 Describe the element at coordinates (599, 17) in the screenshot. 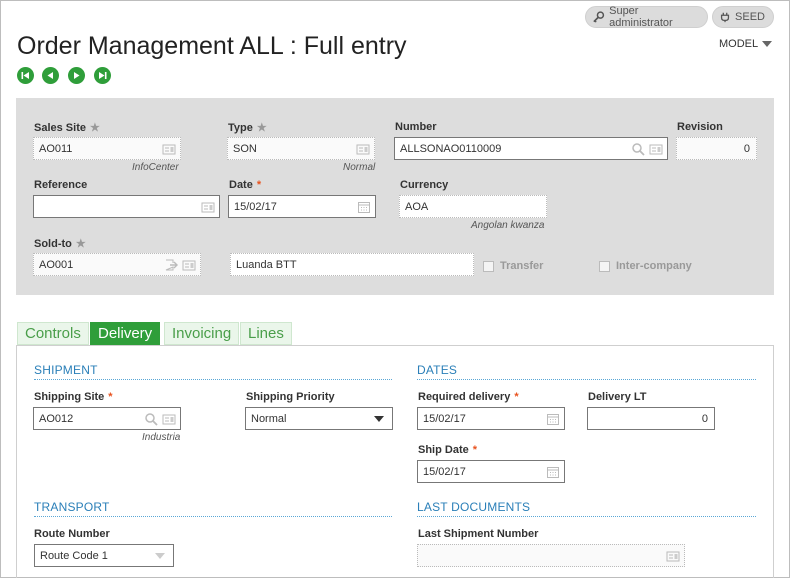

I see `key-icon` at that location.